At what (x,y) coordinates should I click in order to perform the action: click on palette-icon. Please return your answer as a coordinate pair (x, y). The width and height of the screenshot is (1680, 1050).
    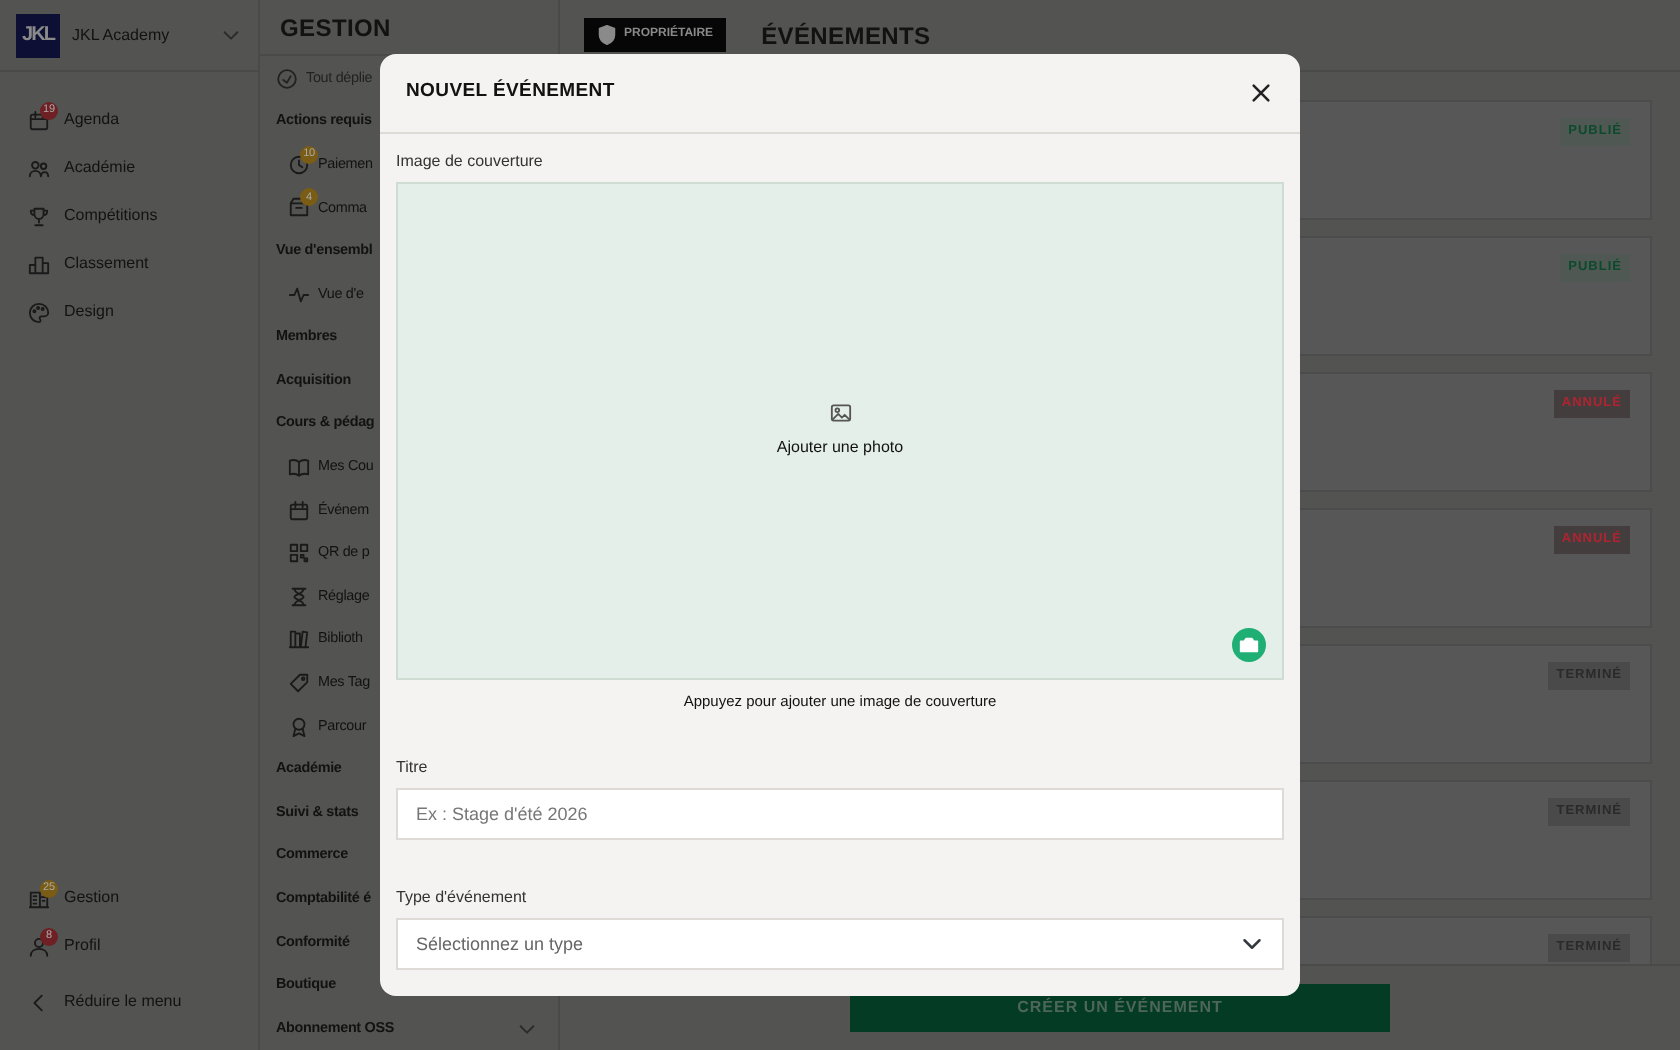
    Looking at the image, I should click on (39, 312).